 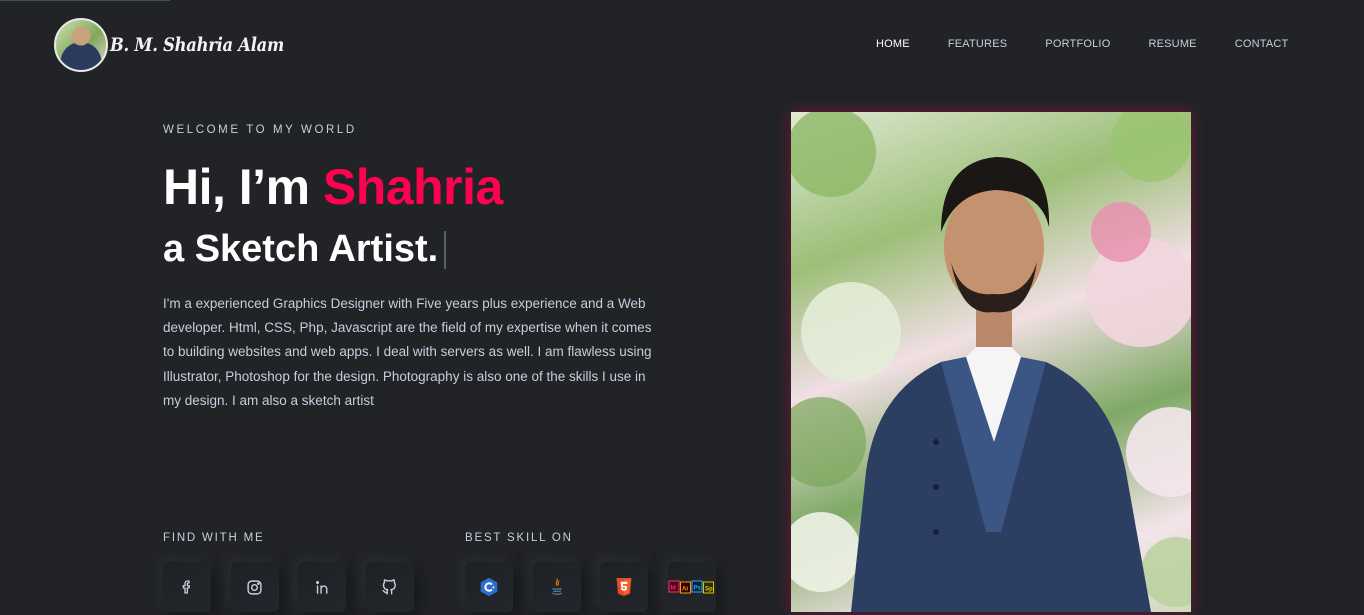 I want to click on adobe-id-label: Id, so click(x=673, y=589).